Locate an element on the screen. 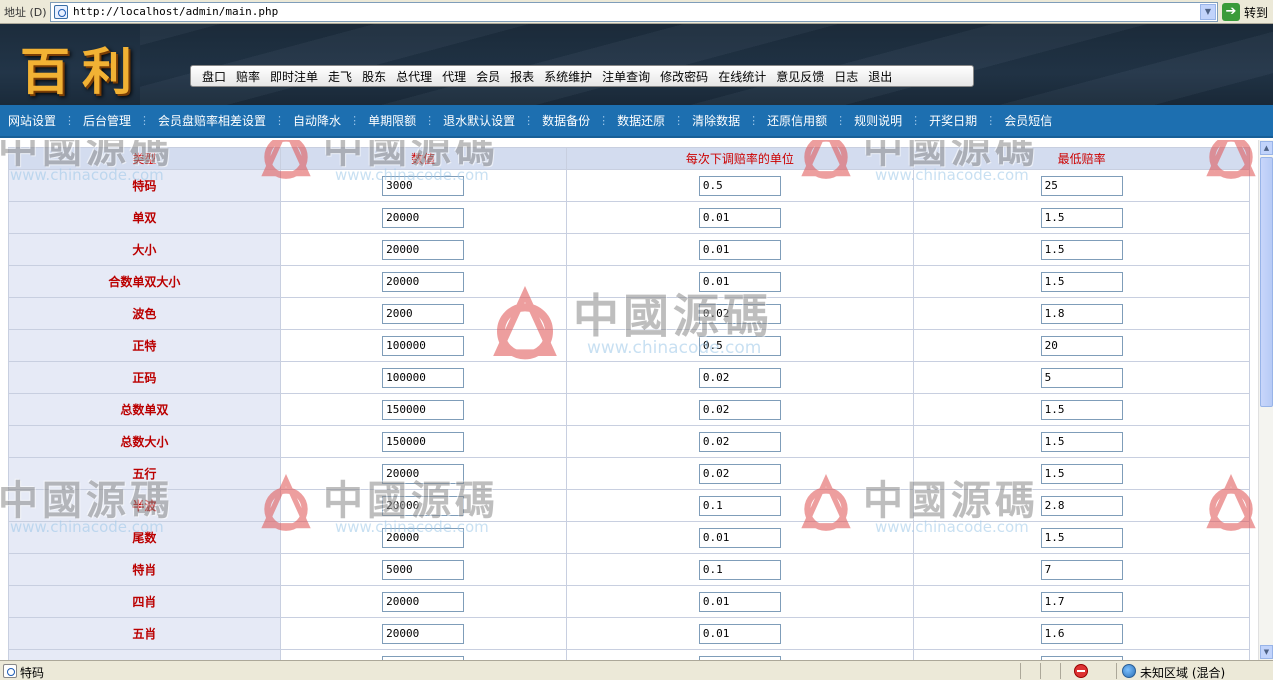  min-odds-input: 1.7 is located at coordinates (1081, 601).